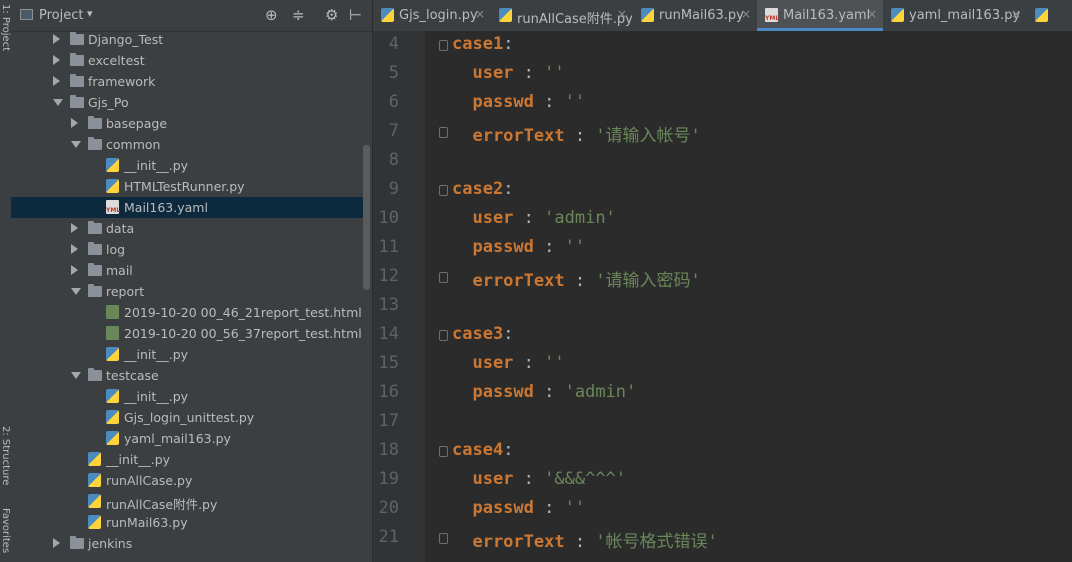  Describe the element at coordinates (388, 334) in the screenshot. I see `line-number: 14` at that location.